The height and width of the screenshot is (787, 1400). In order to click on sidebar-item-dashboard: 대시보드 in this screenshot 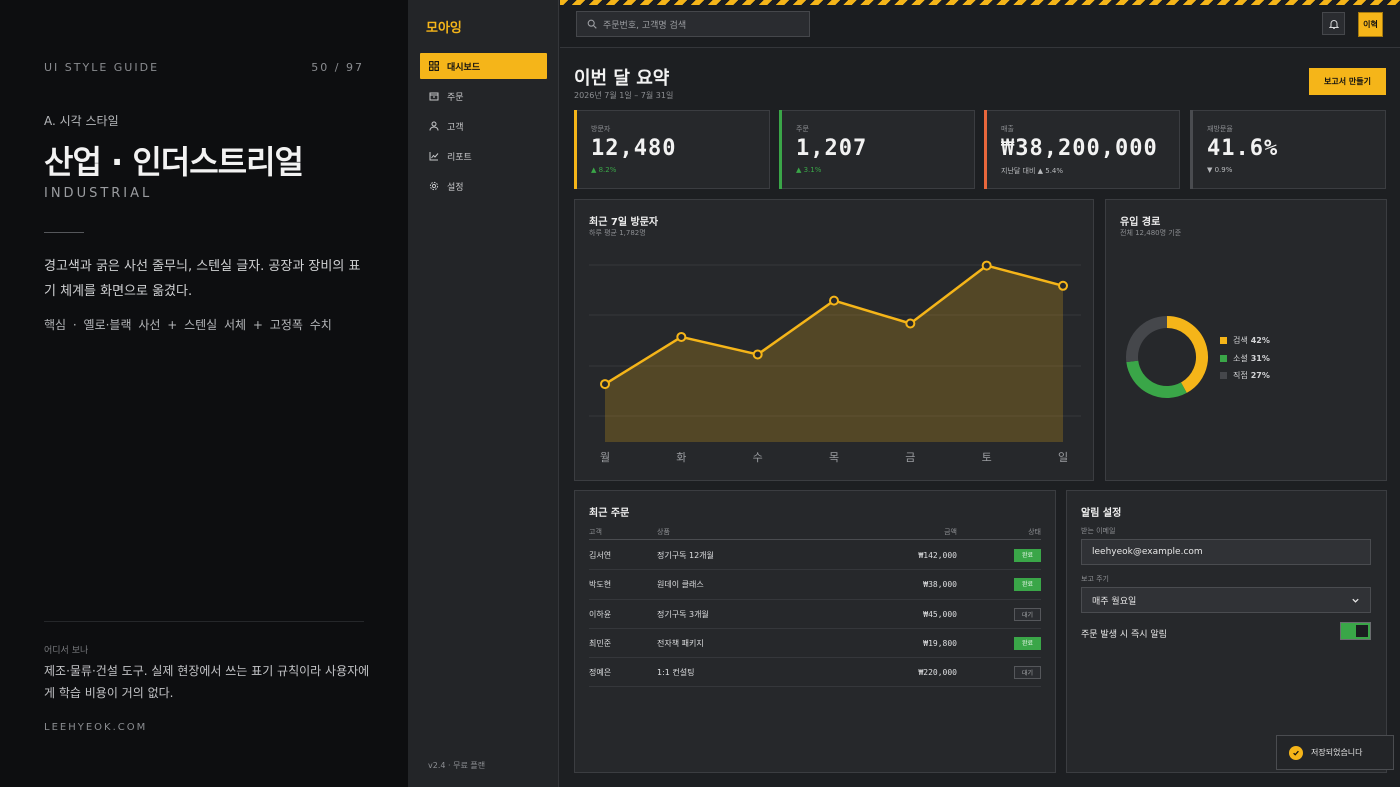, I will do `click(483, 66)`.